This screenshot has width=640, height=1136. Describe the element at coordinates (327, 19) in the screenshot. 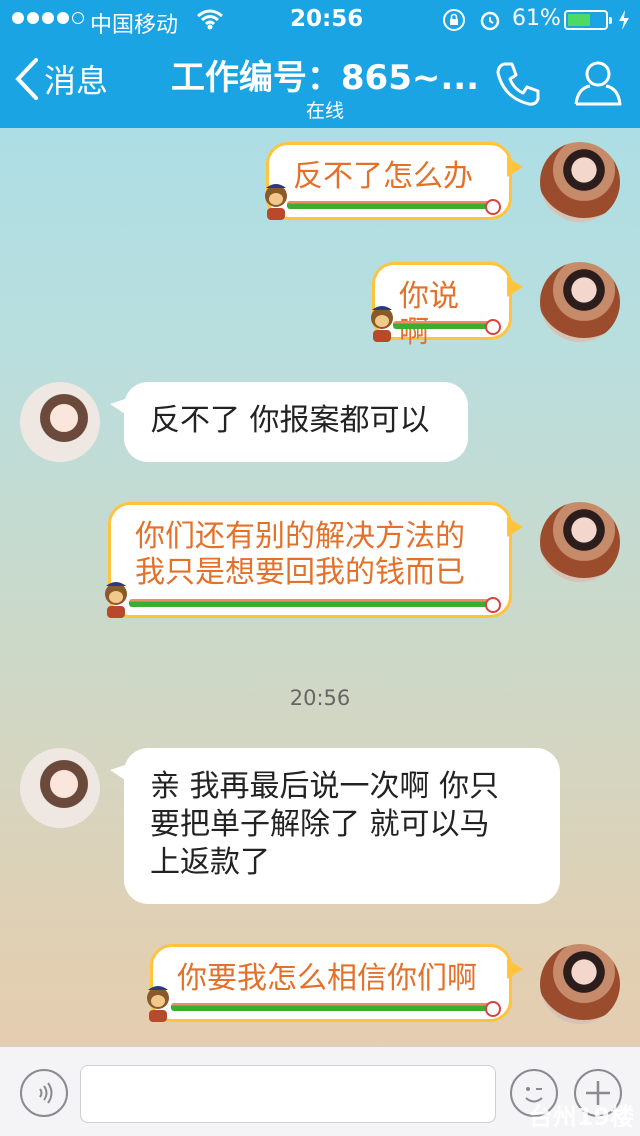

I see `status-time: 20:56` at that location.